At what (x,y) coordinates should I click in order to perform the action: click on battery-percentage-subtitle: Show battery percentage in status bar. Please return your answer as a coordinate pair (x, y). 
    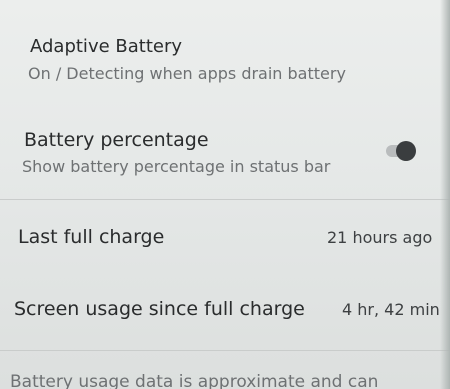
    Looking at the image, I should click on (176, 166).